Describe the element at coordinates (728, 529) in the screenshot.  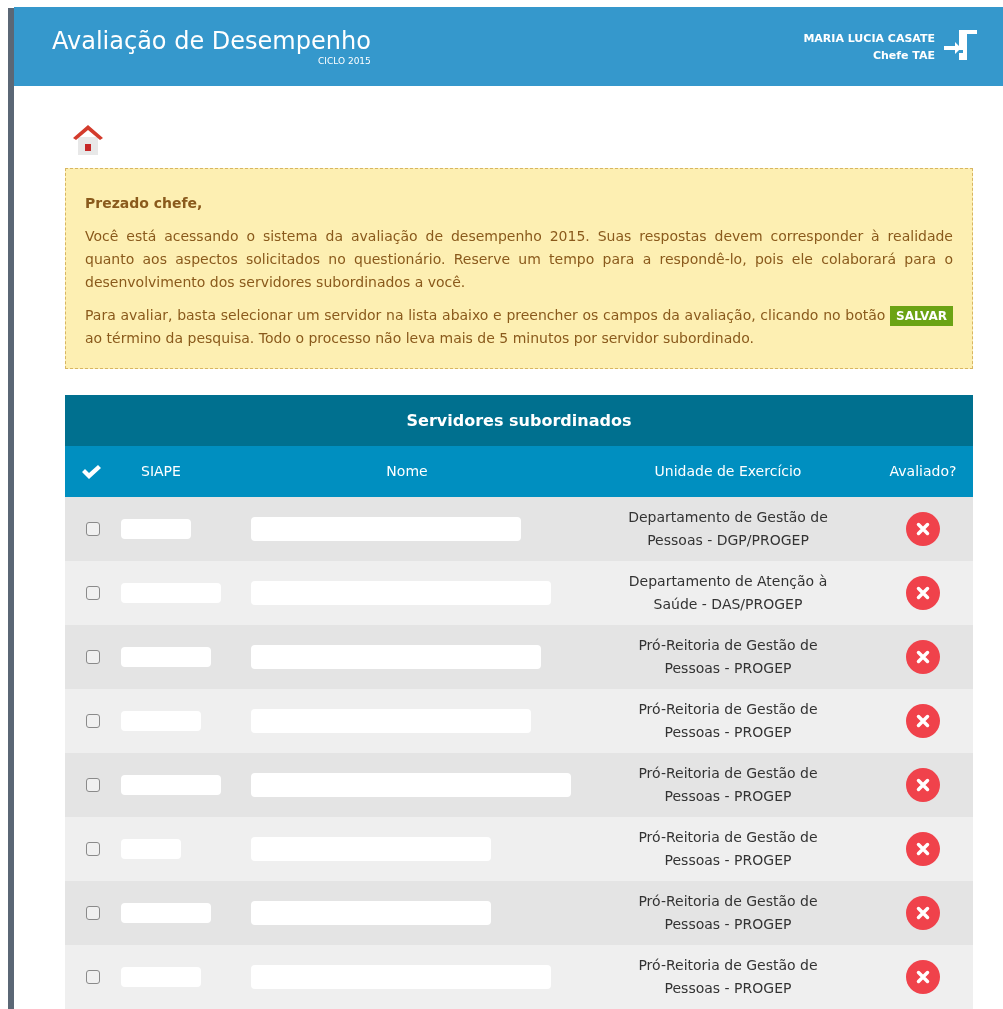
I see `unit-cell-text: Departamento de Gestão de Pessoas - DGP/PROGEP` at that location.